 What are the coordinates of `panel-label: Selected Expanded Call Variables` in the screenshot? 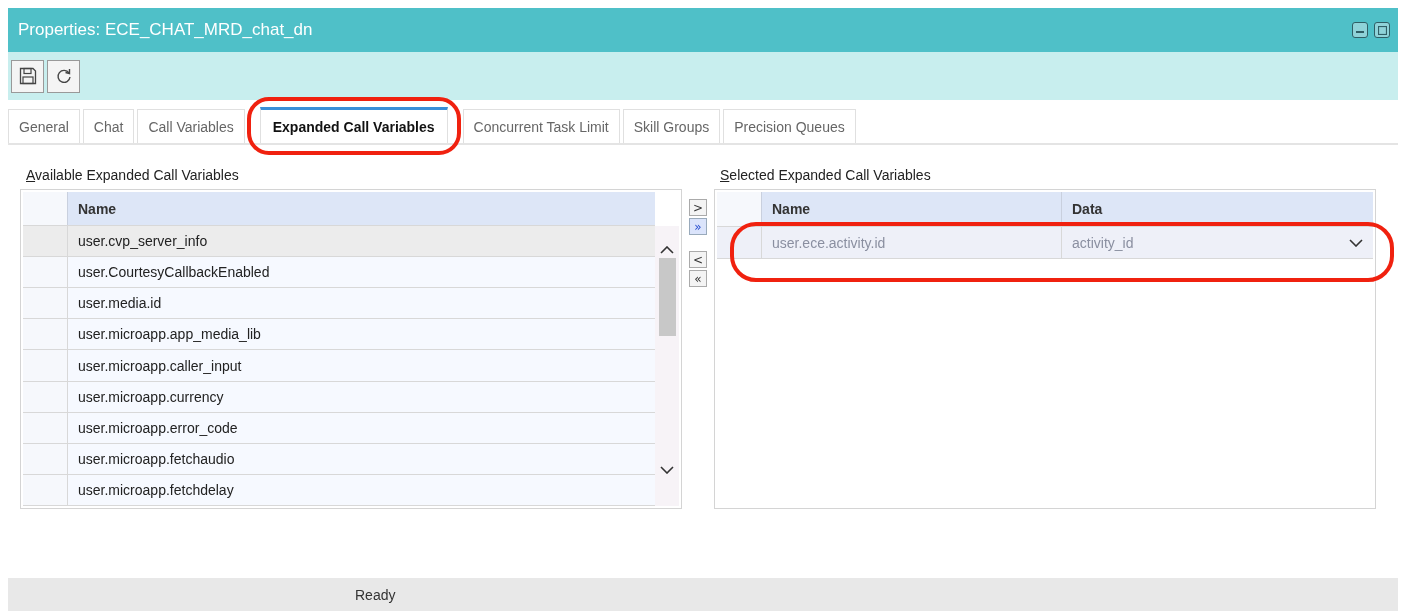 It's located at (825, 175).